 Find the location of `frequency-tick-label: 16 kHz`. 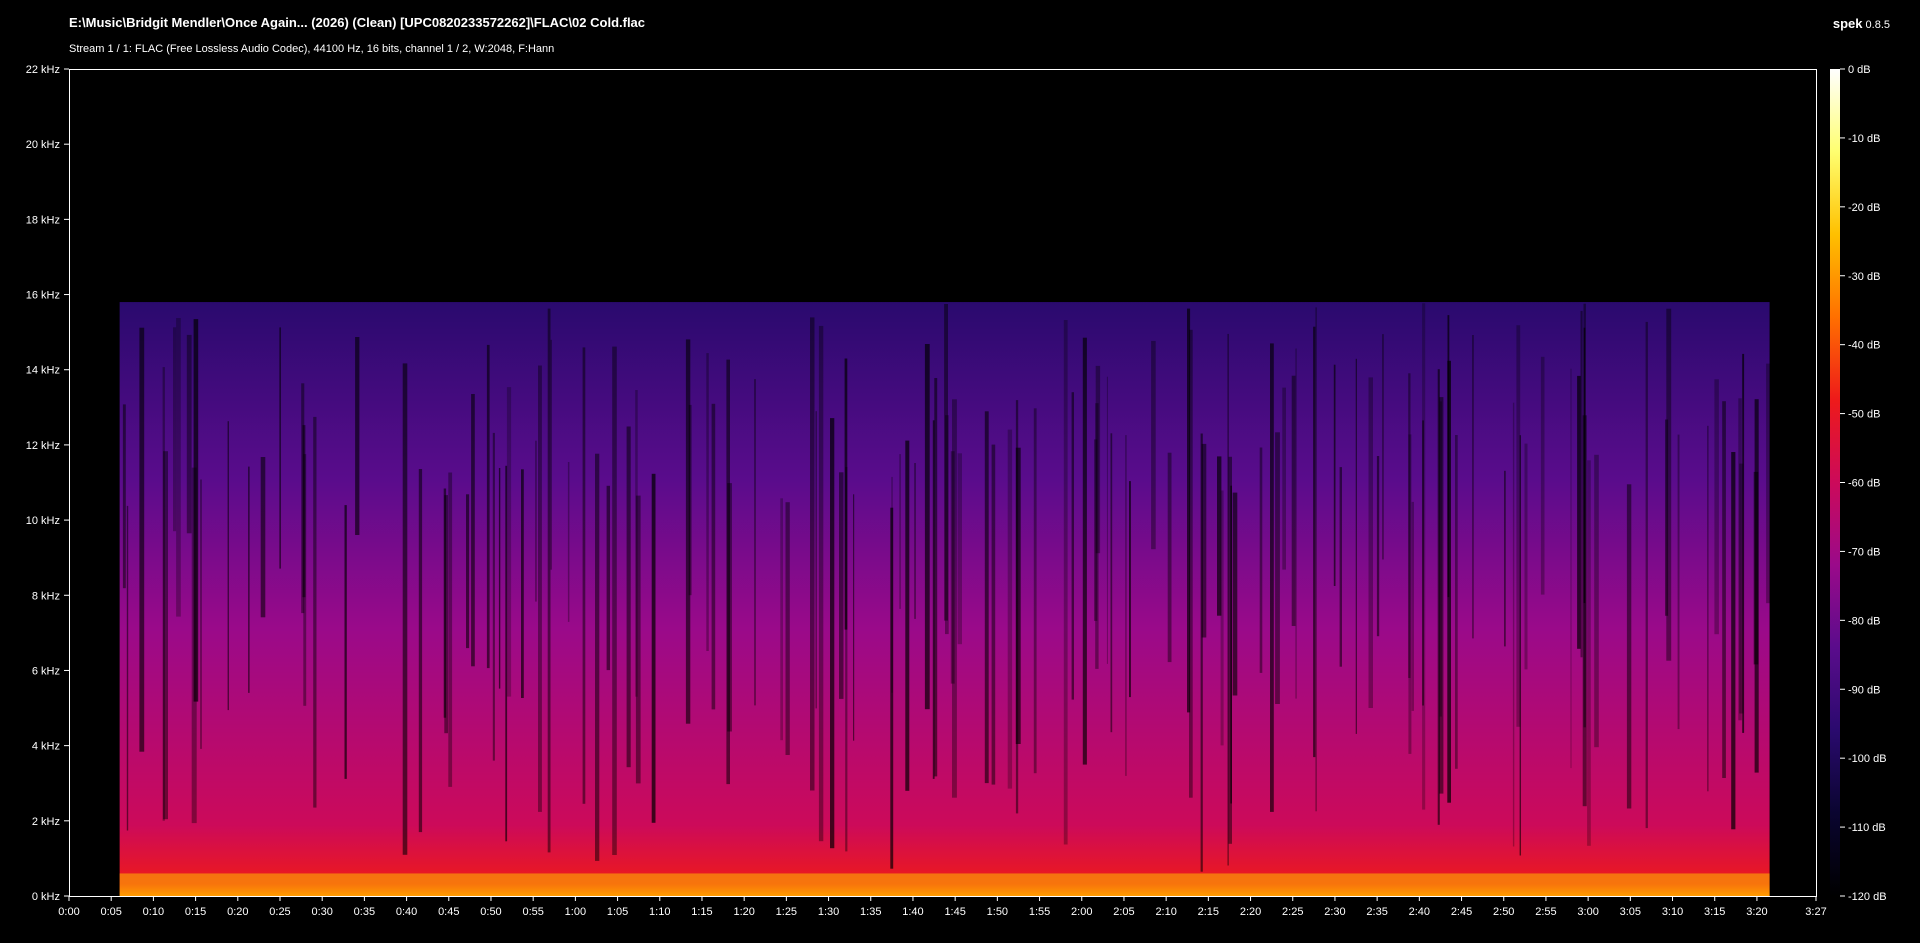

frequency-tick-label: 16 kHz is located at coordinates (43, 296).